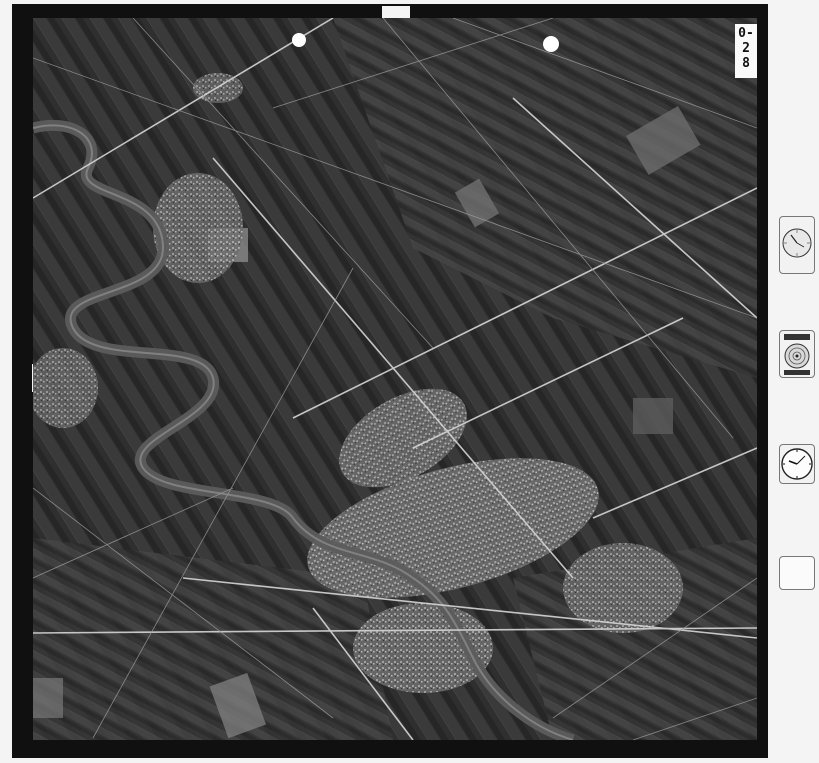  What do you see at coordinates (797, 245) in the screenshot?
I see `altimeter-dial-icon` at bounding box center [797, 245].